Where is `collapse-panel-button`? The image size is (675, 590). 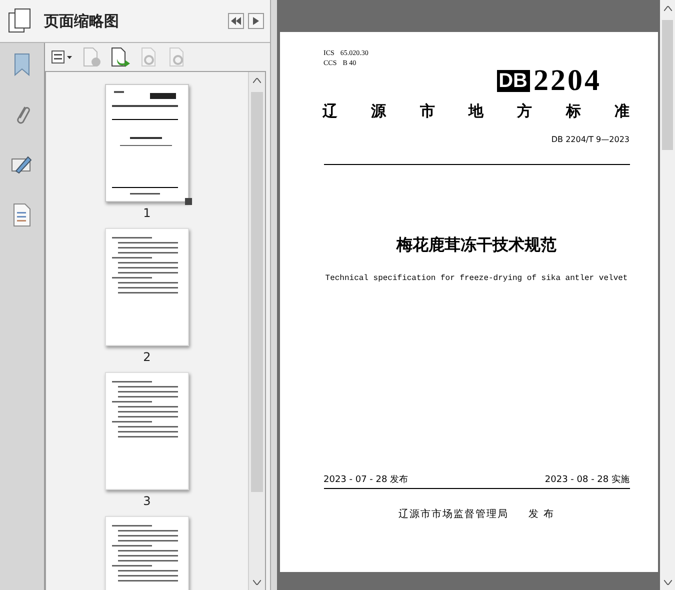 collapse-panel-button is located at coordinates (236, 21).